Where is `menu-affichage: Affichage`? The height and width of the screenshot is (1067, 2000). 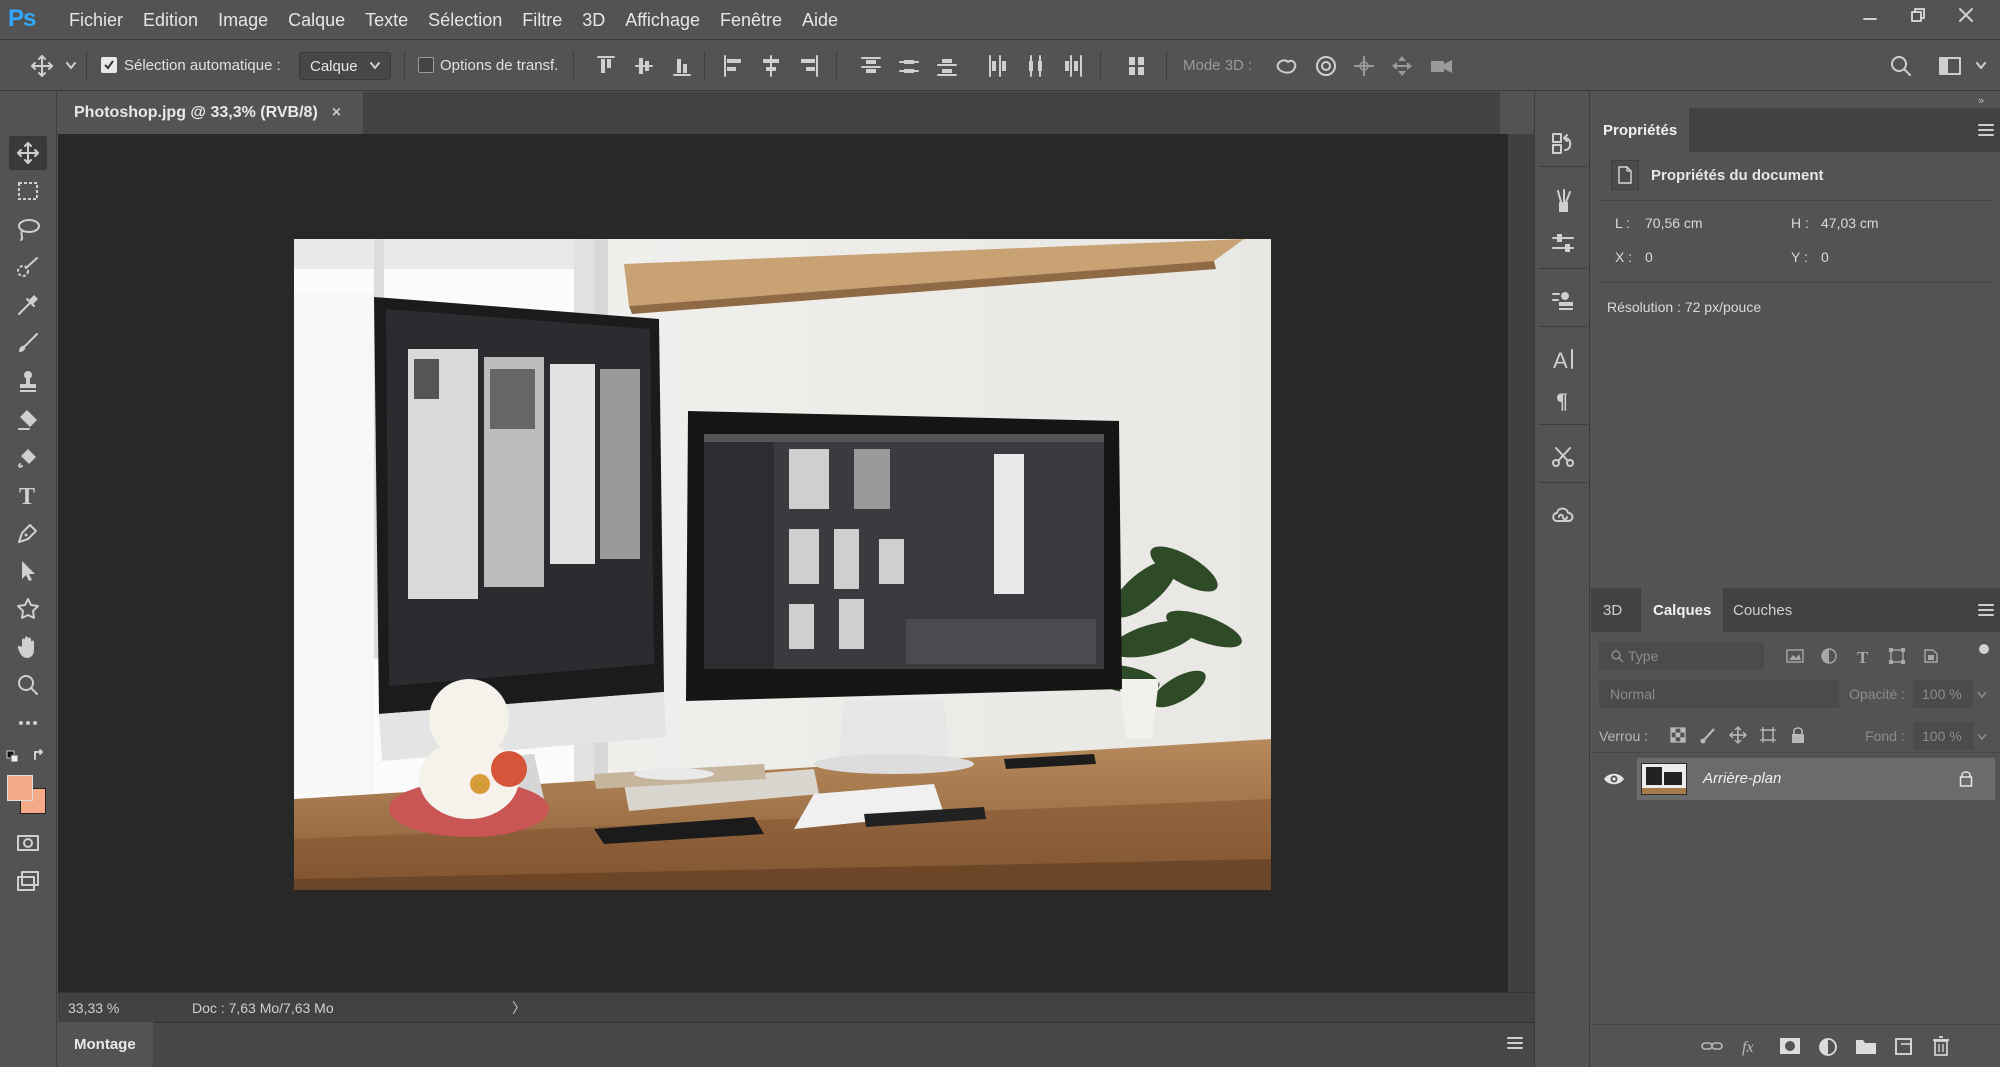 menu-affichage: Affichage is located at coordinates (662, 20).